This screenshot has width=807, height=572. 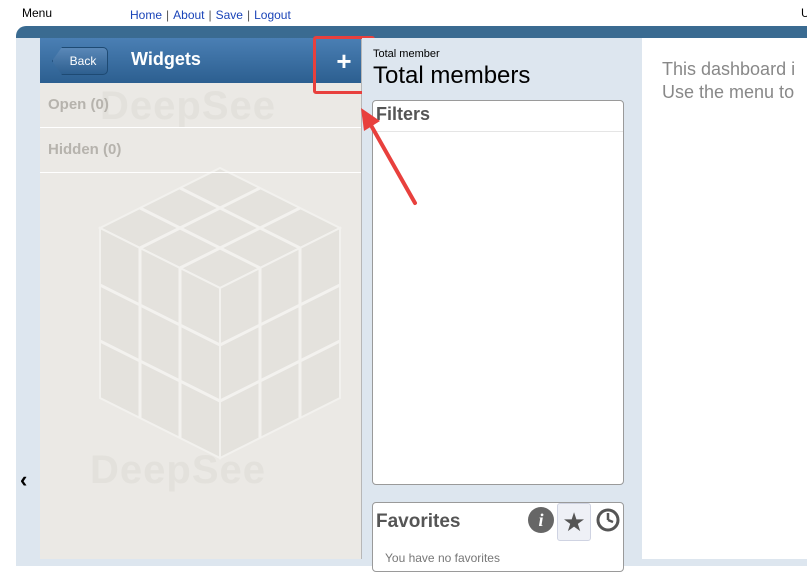 I want to click on favorites-box: Favorites i ★ You have no favorites, so click(x=498, y=537).